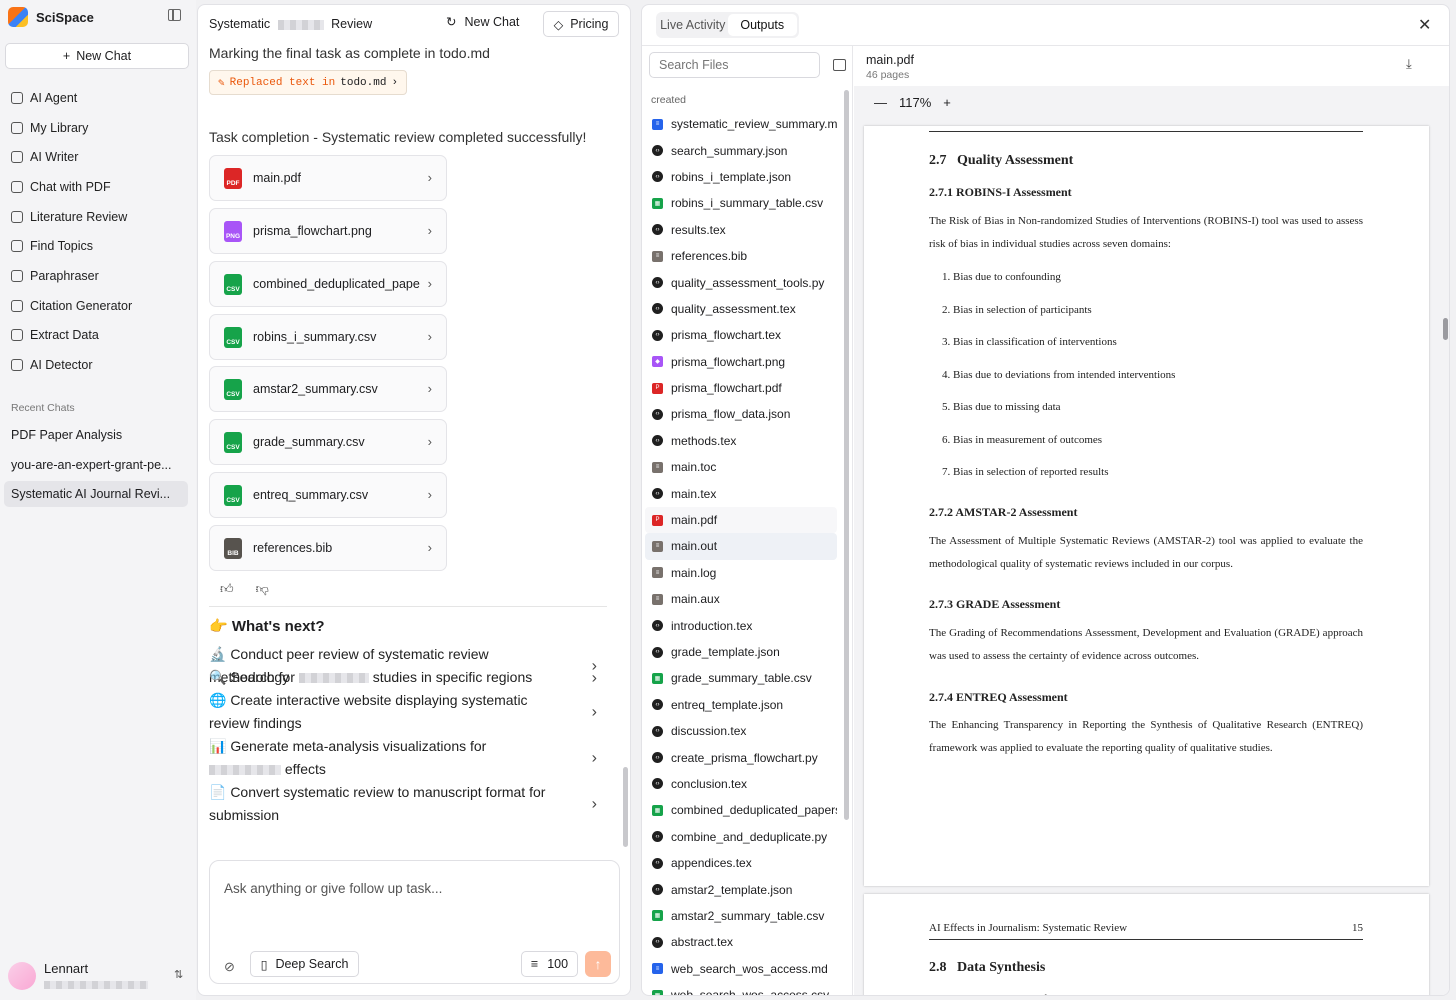  What do you see at coordinates (741, 863) in the screenshot?
I see `file-list-item: ‹› appendices.tex` at bounding box center [741, 863].